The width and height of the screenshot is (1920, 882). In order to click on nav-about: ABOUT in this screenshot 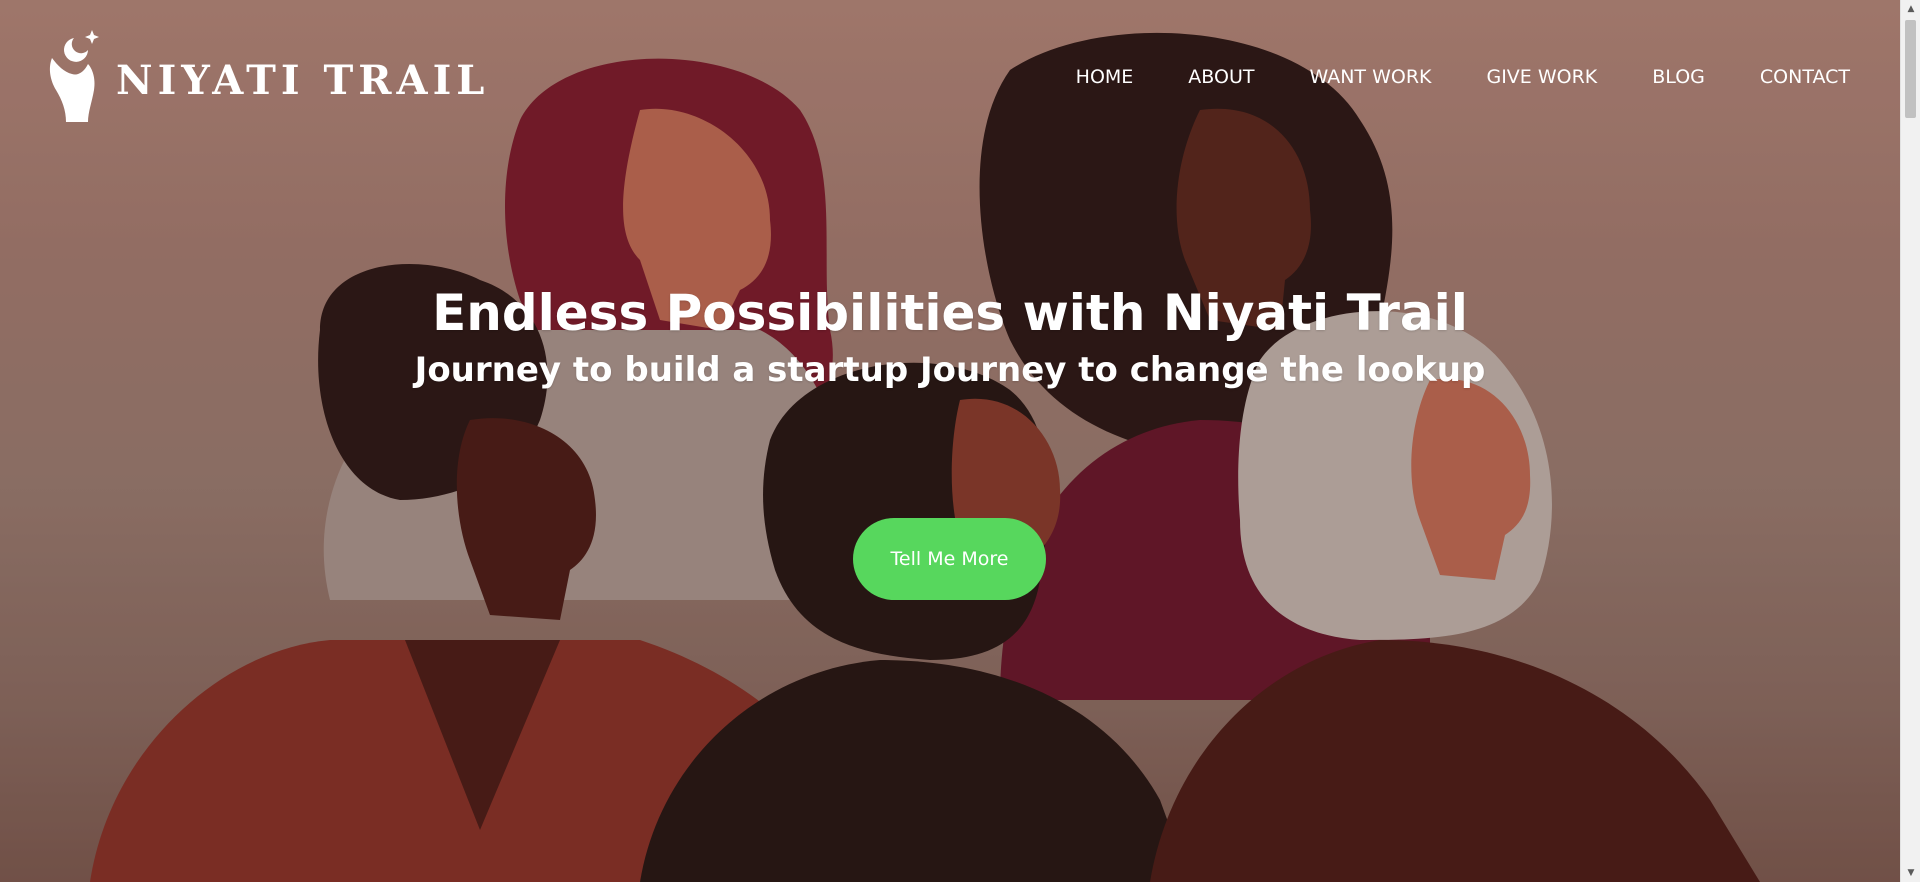, I will do `click(1221, 77)`.